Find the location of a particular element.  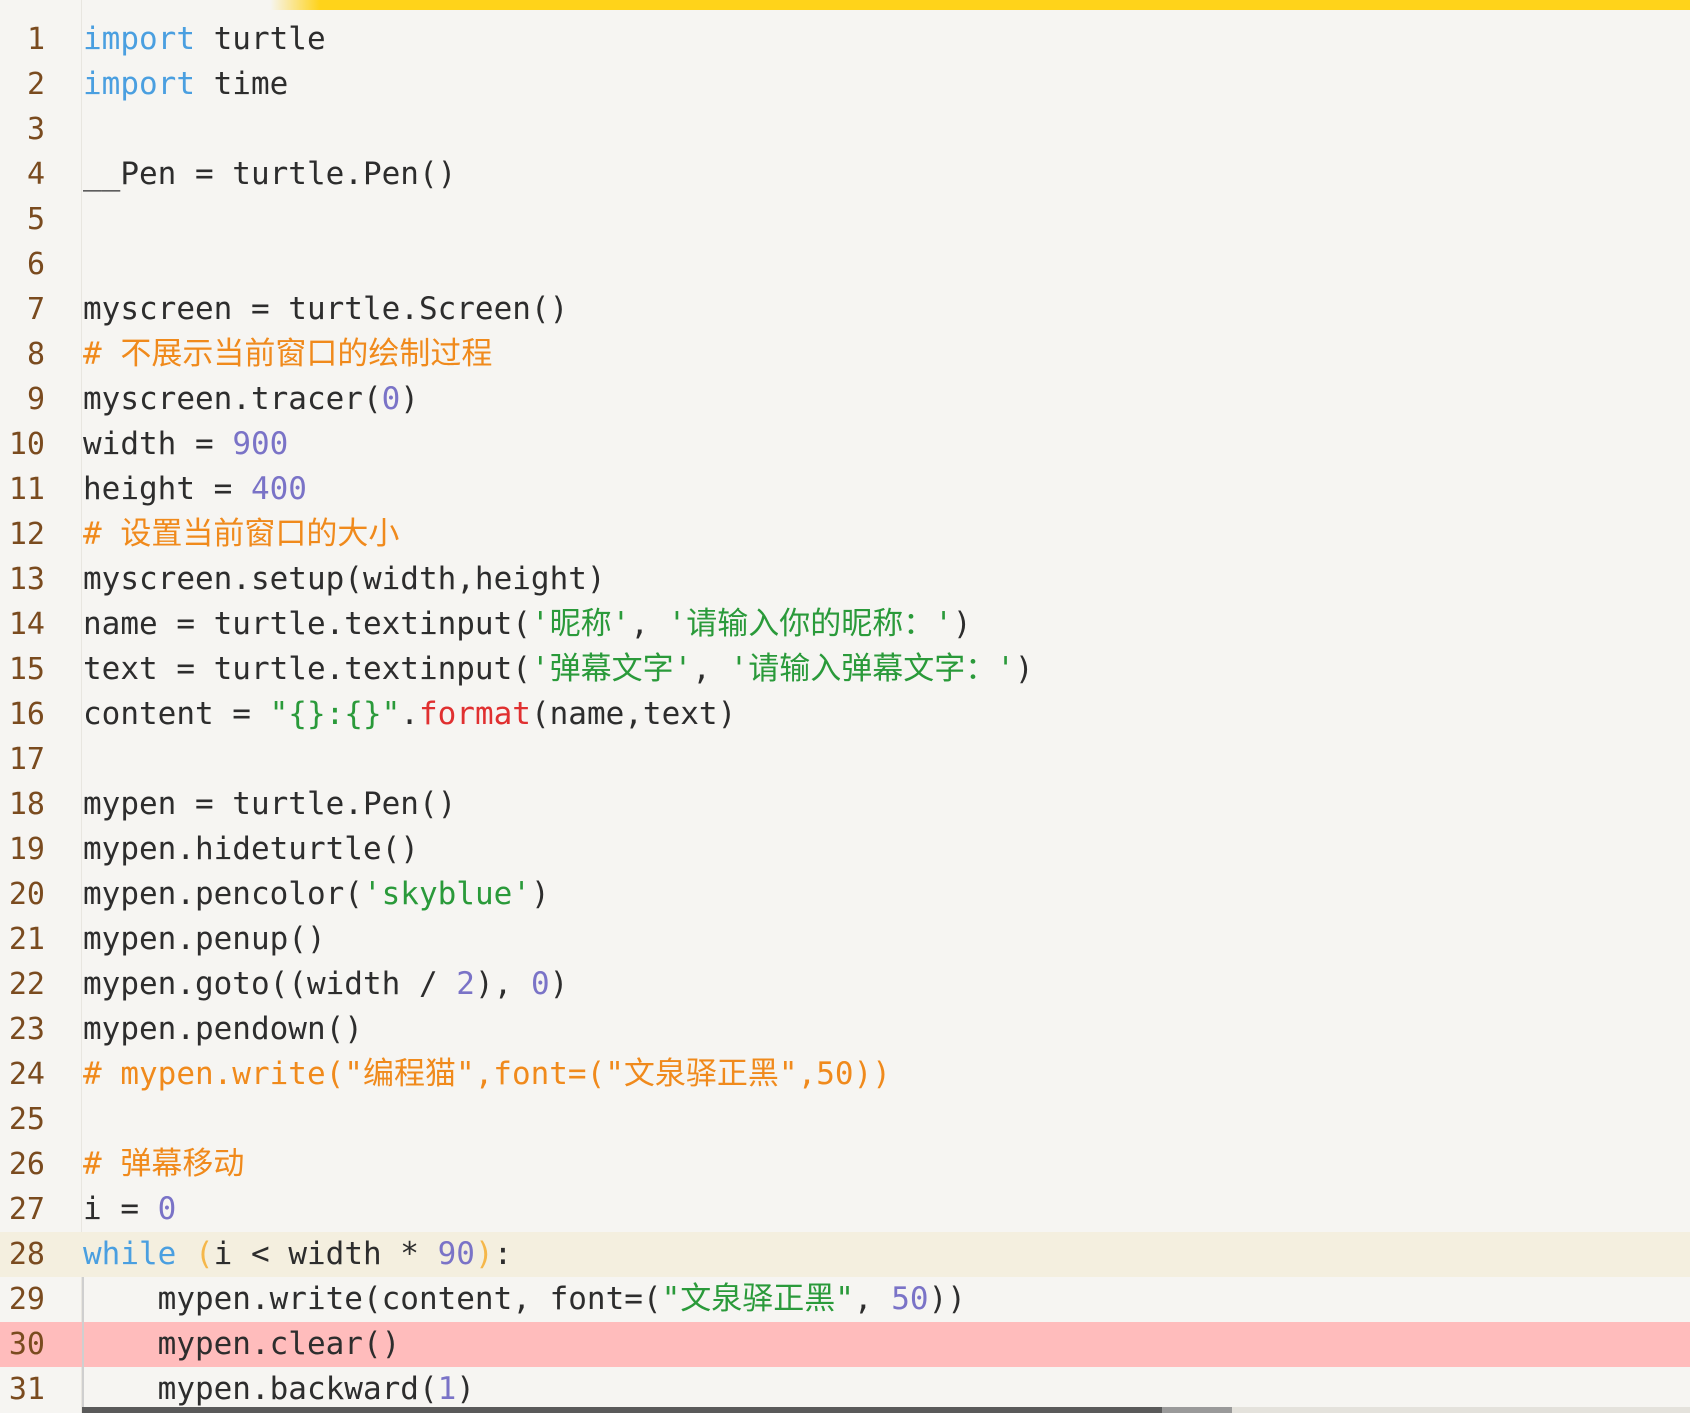

code-line: 2 import time is located at coordinates (845, 84).